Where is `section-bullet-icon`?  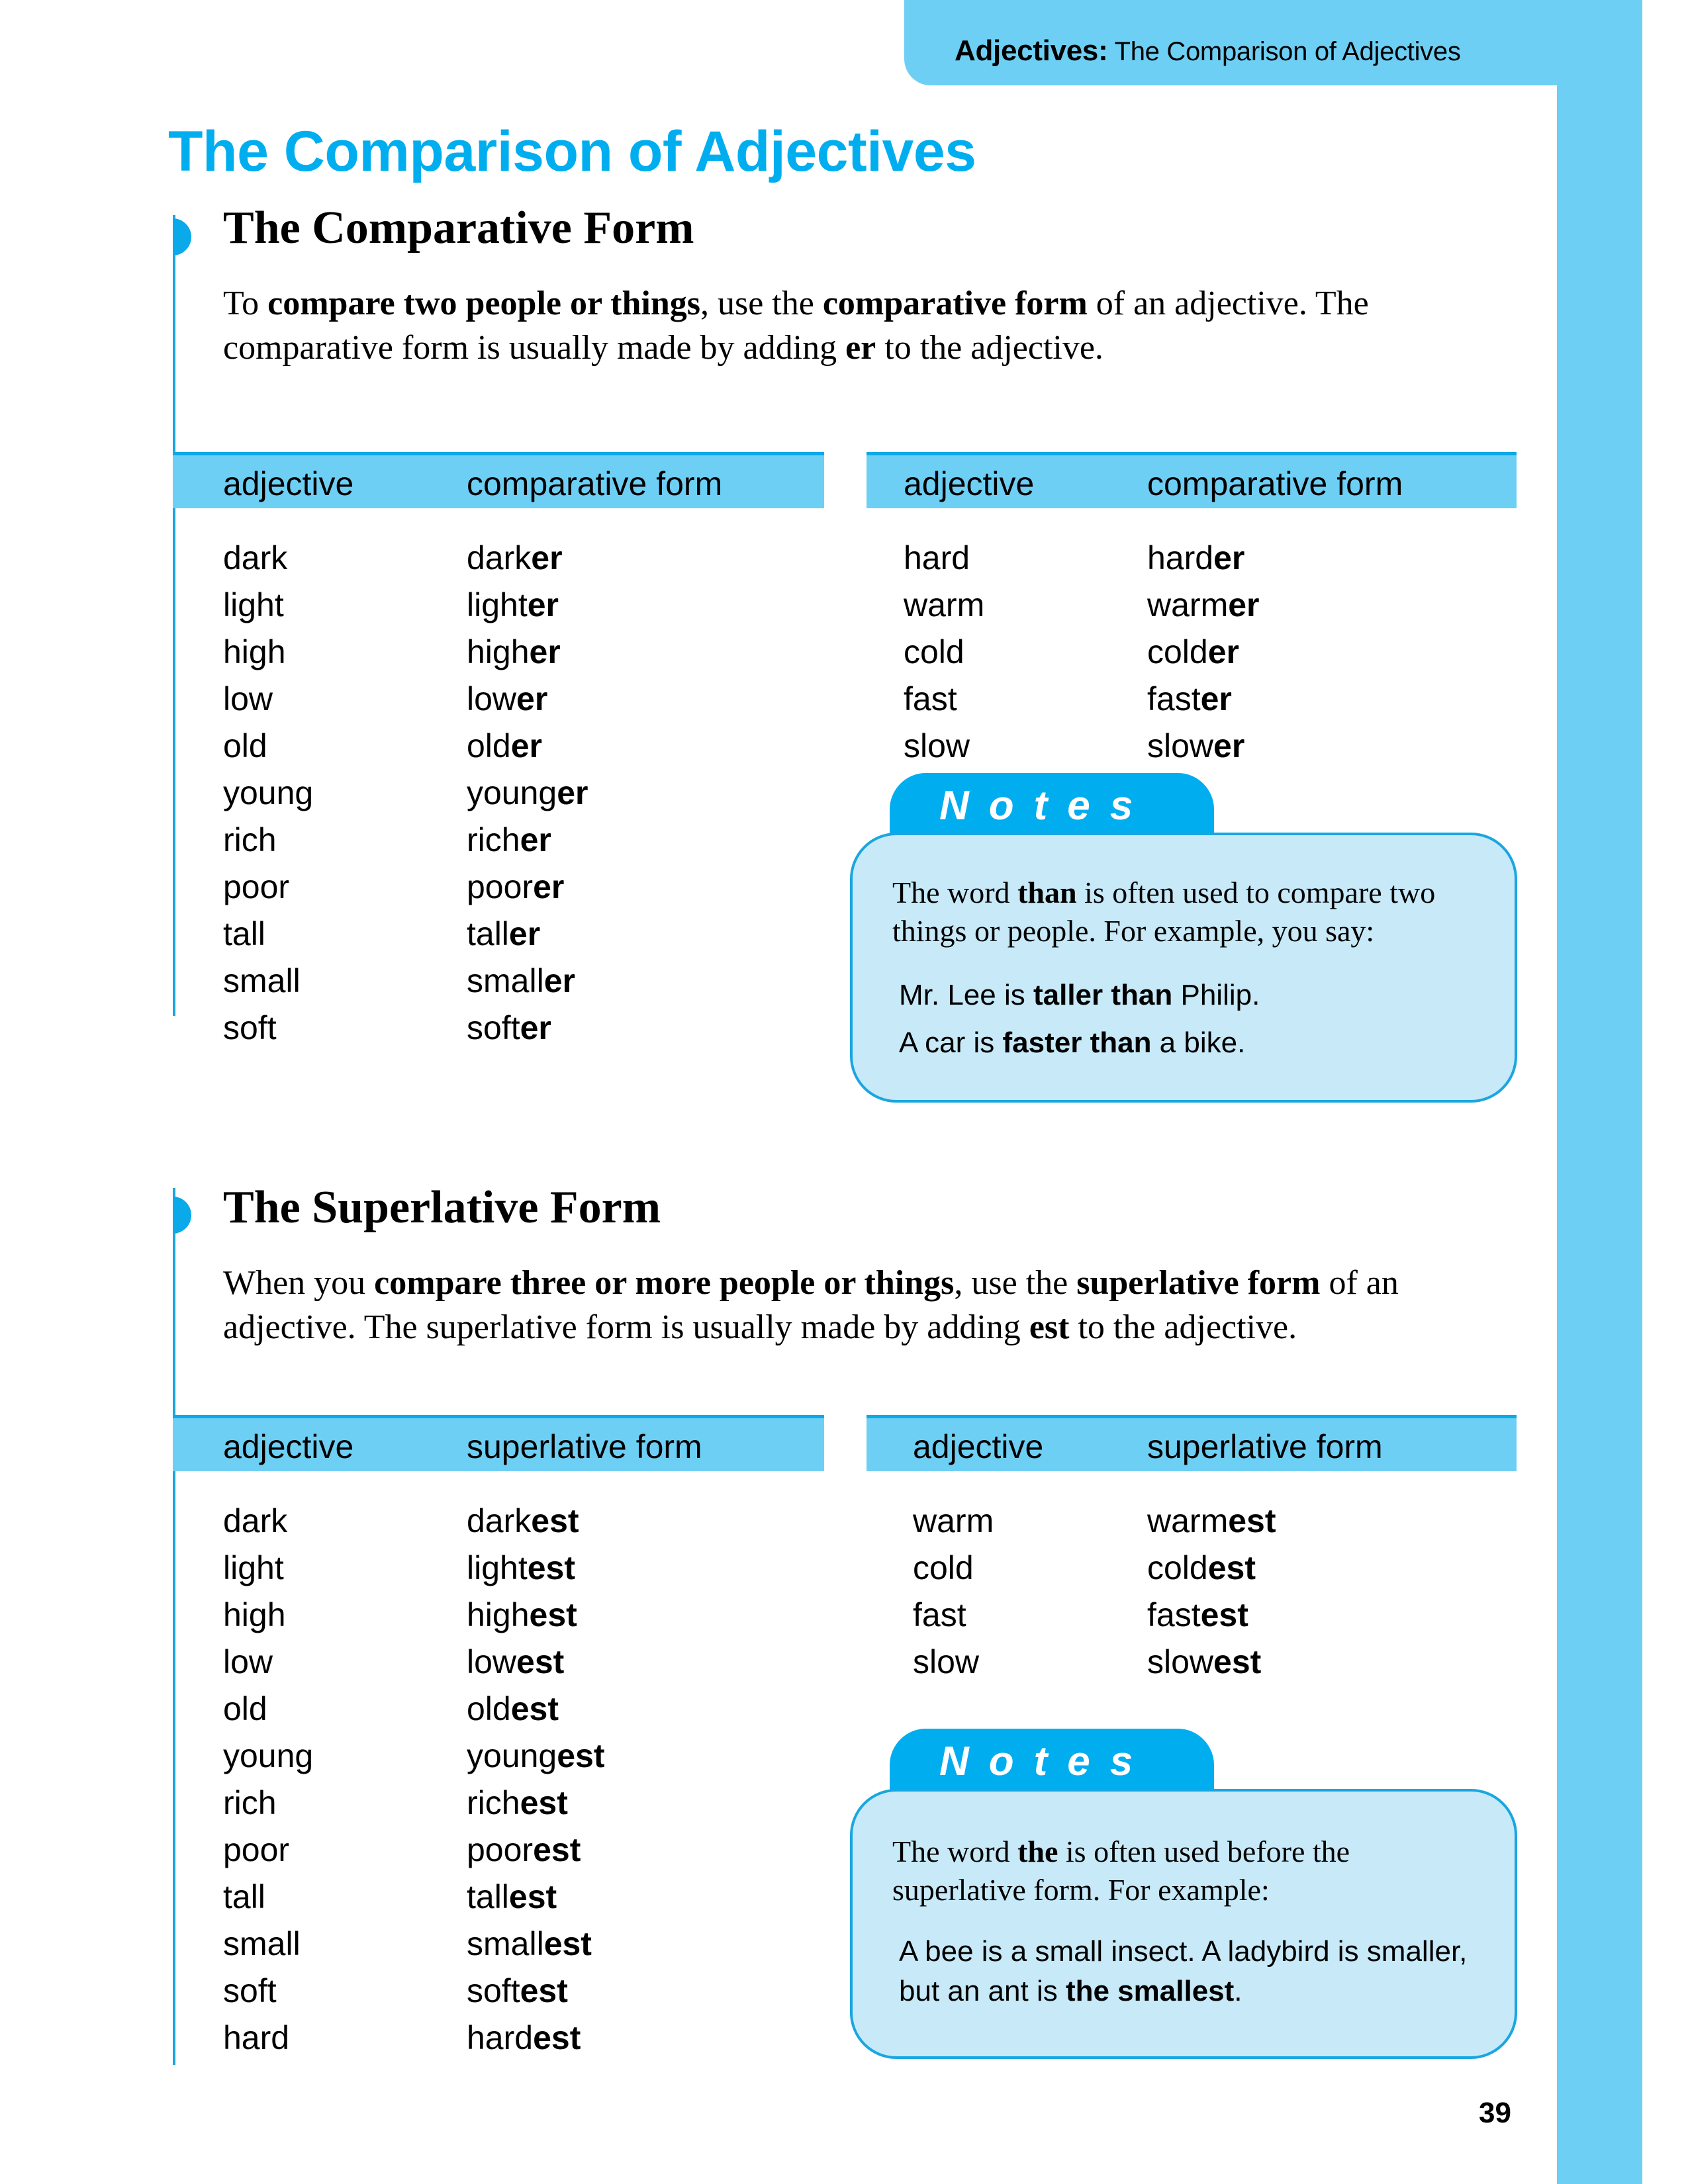 section-bullet-icon is located at coordinates (182, 1215).